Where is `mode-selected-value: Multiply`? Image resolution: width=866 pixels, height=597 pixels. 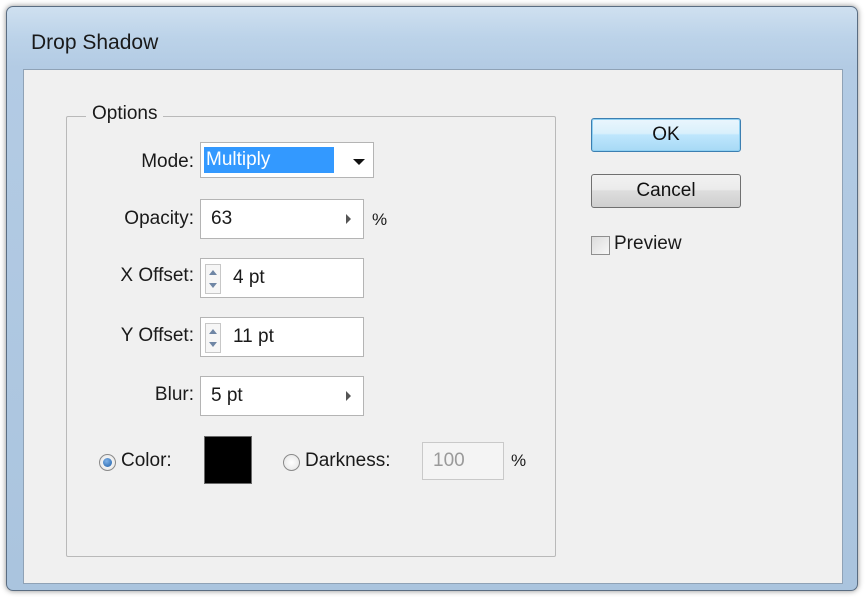
mode-selected-value: Multiply is located at coordinates (269, 160).